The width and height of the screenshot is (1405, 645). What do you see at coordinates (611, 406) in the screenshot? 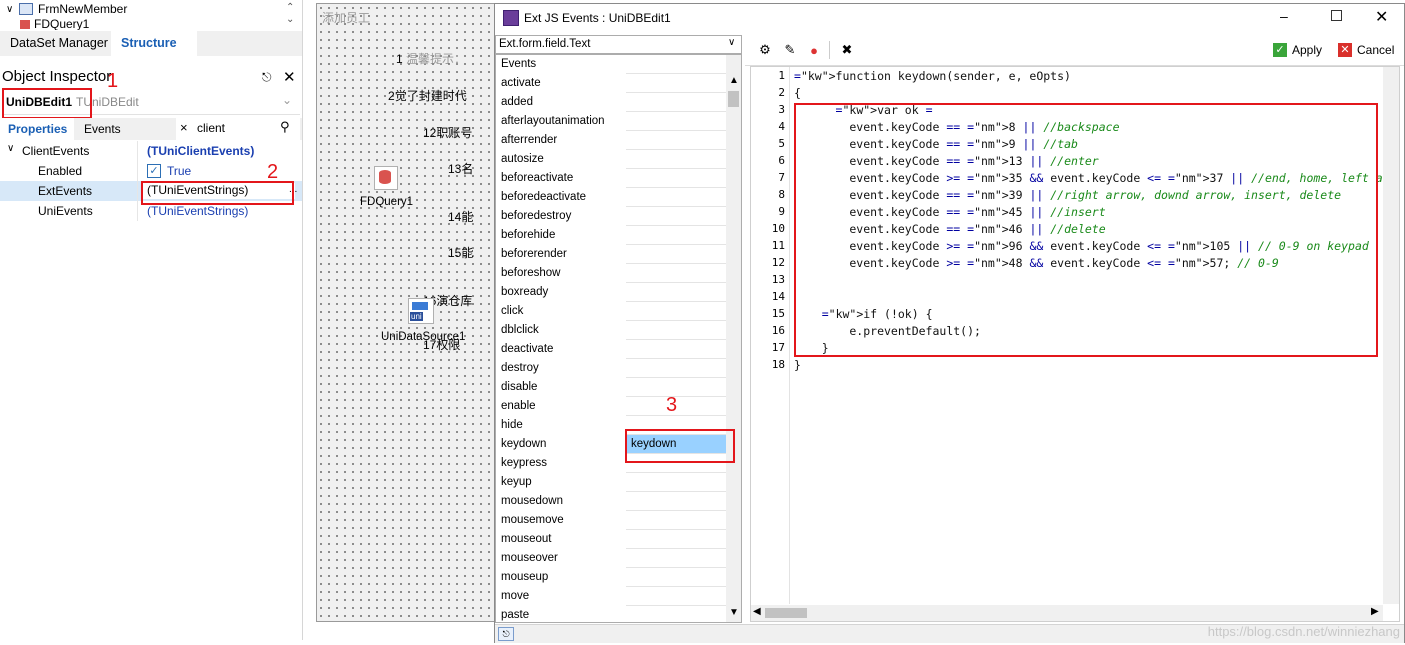
I see `event-item-enable: enable` at bounding box center [611, 406].